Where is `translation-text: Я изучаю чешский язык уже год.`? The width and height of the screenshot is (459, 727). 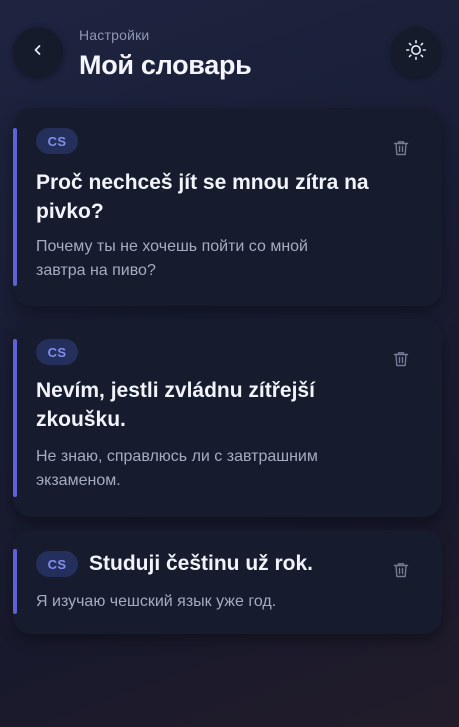
translation-text: Я изучаю чешский язык уже год. is located at coordinates (156, 601).